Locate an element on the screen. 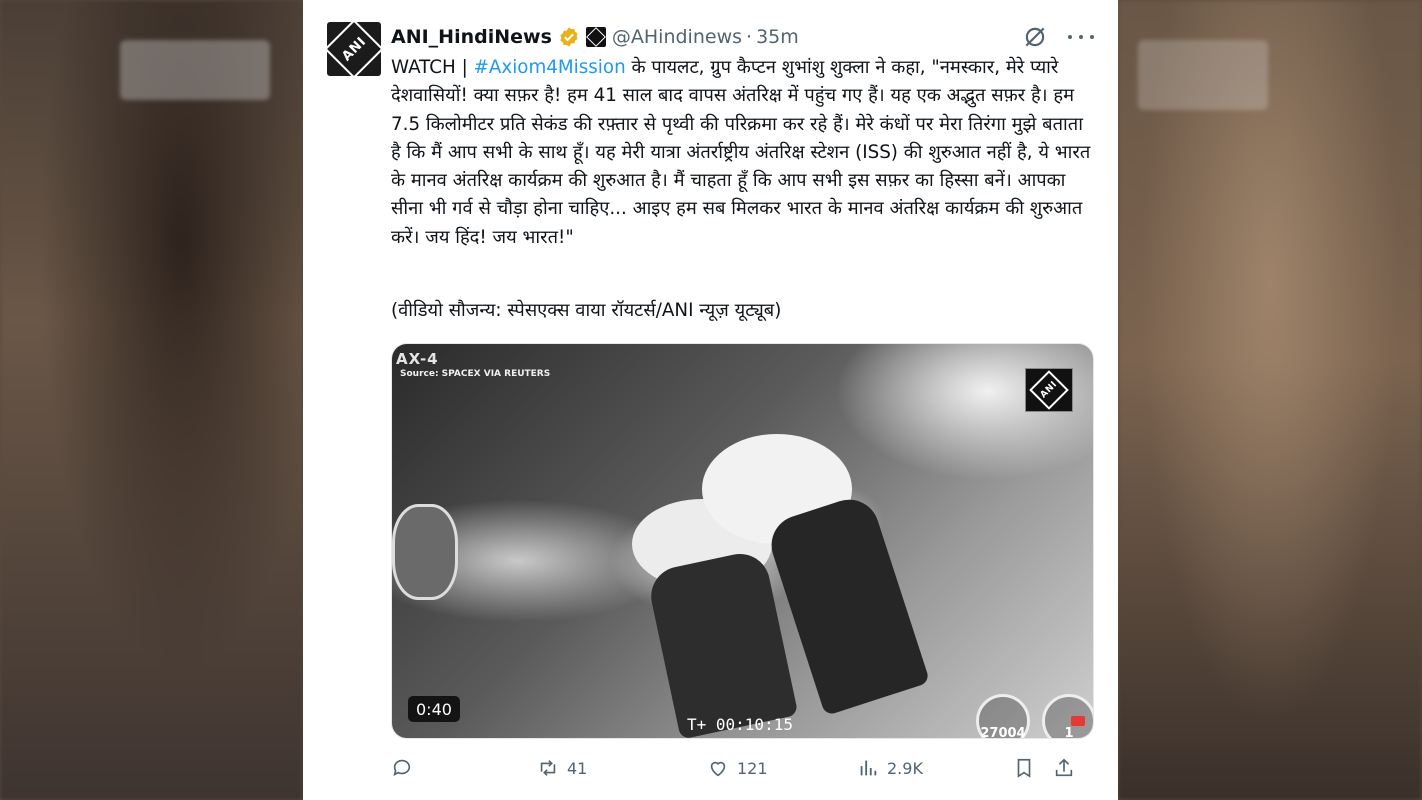 This screenshot has width=1422, height=800. tweet-header: ANI_HindiNews @AHindinews · 35m is located at coordinates (744, 37).